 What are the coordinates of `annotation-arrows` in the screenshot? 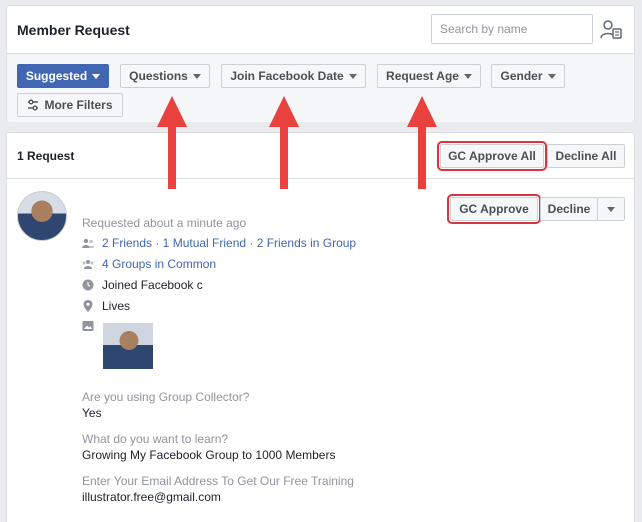 It's located at (297, 142).